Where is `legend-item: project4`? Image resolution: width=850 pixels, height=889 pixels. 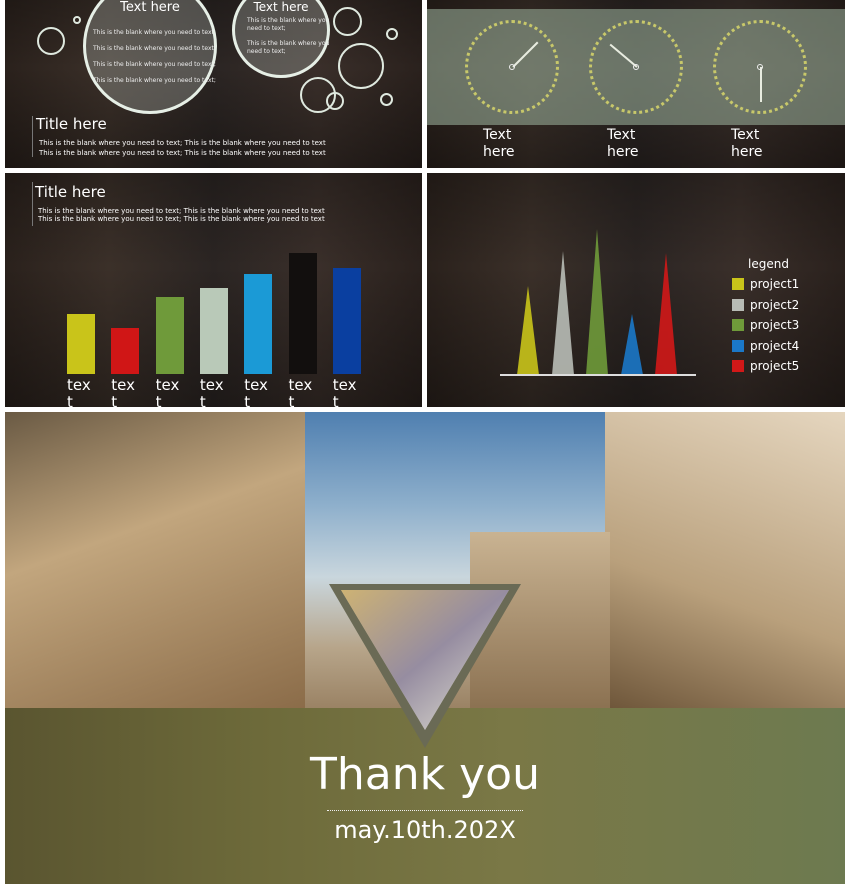
legend-item: project4 is located at coordinates (765, 346).